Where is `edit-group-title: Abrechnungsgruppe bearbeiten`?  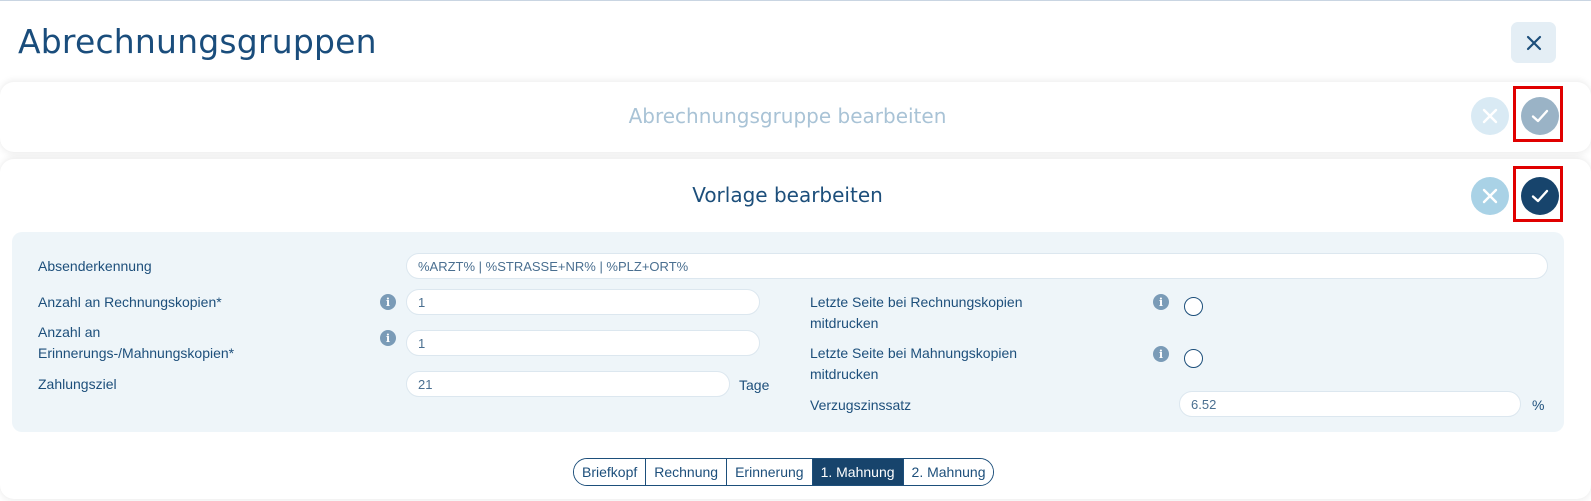
edit-group-title: Abrechnungsgruppe bearbeiten is located at coordinates (787, 116).